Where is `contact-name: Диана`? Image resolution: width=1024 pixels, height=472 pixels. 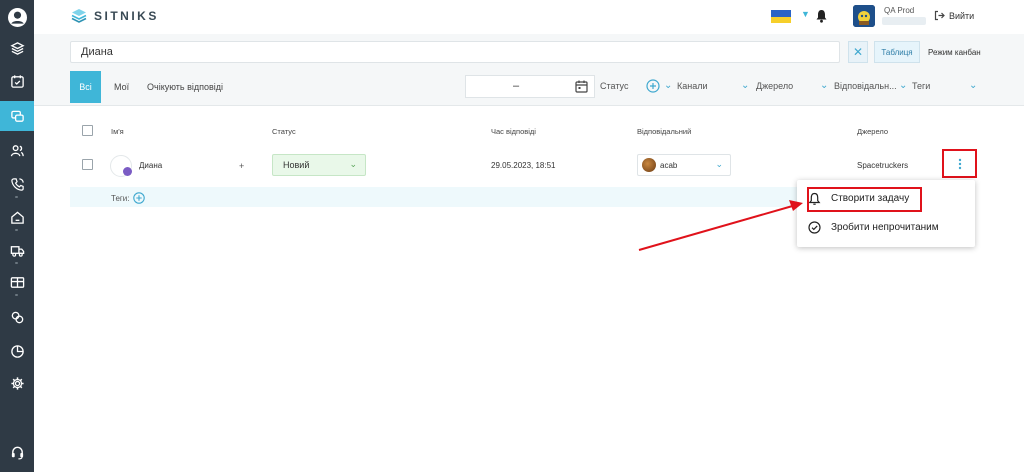 contact-name: Диана is located at coordinates (150, 165).